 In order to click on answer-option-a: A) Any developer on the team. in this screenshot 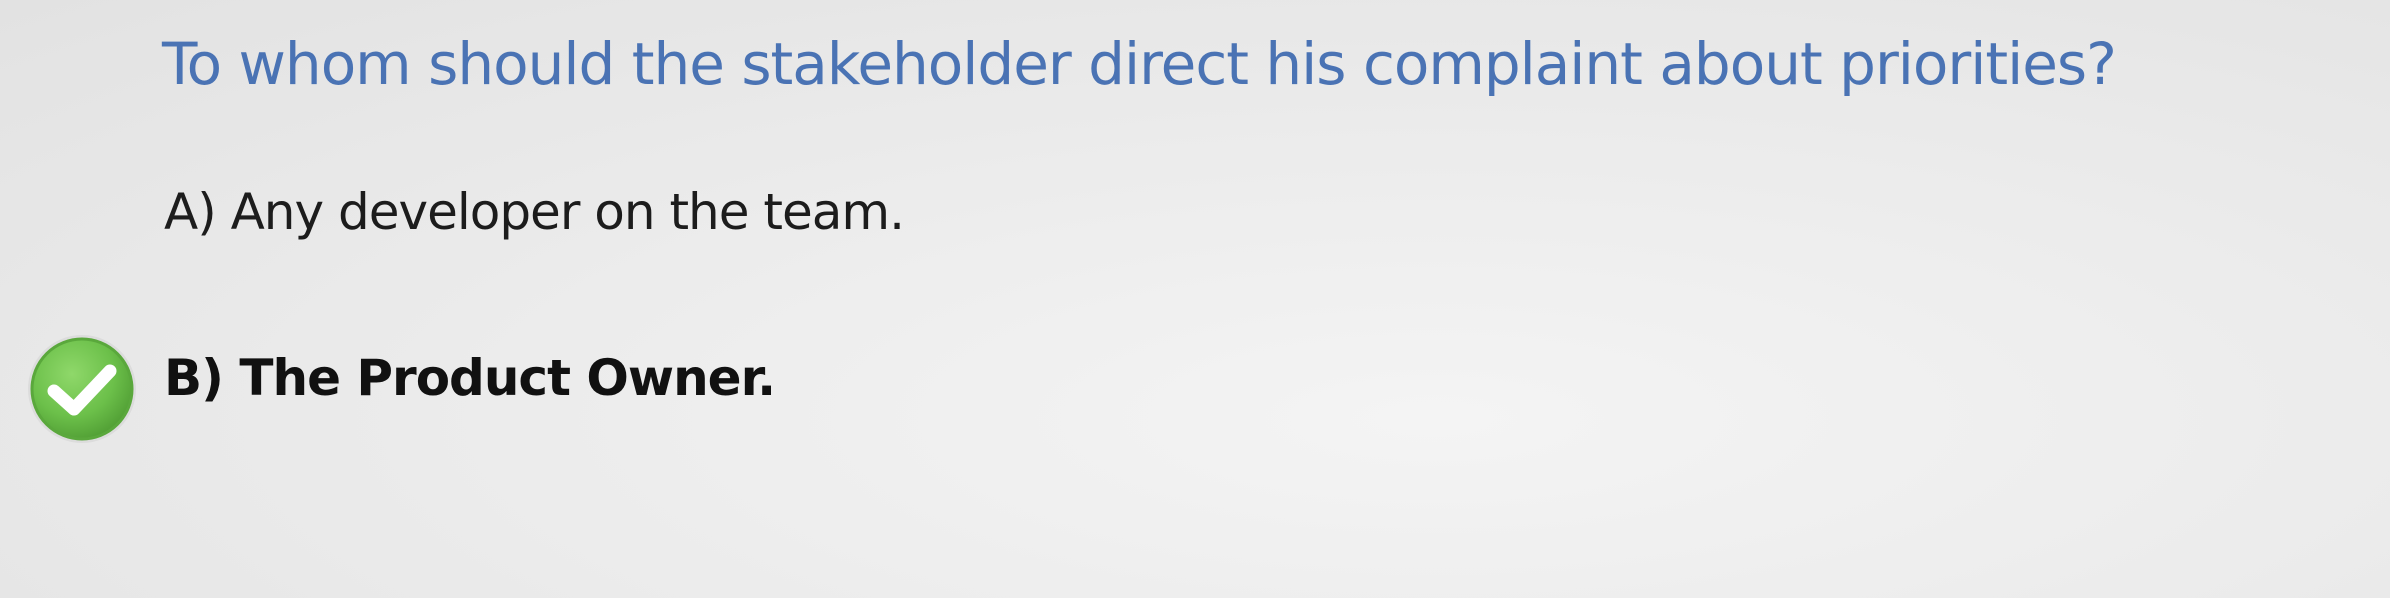, I will do `click(534, 212)`.